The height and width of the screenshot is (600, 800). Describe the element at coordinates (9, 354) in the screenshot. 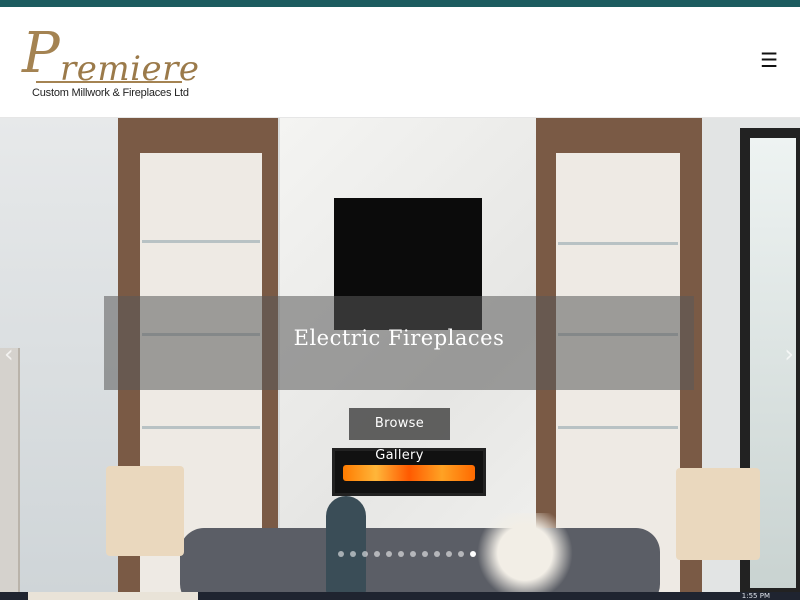

I see `prev-slide-arrow-icon: ‹` at that location.